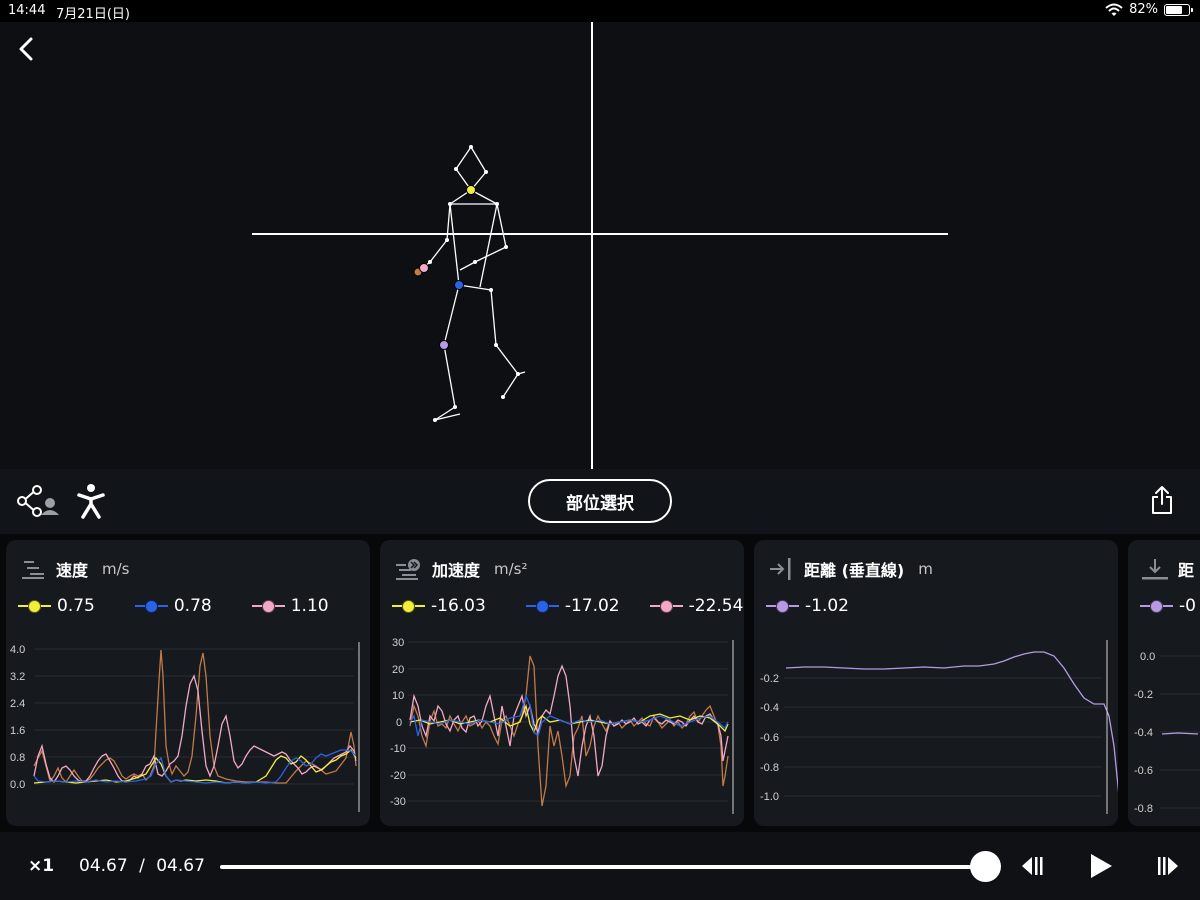  I want to click on playback-bar: ×1 04.67 / 04.67, so click(600, 866).